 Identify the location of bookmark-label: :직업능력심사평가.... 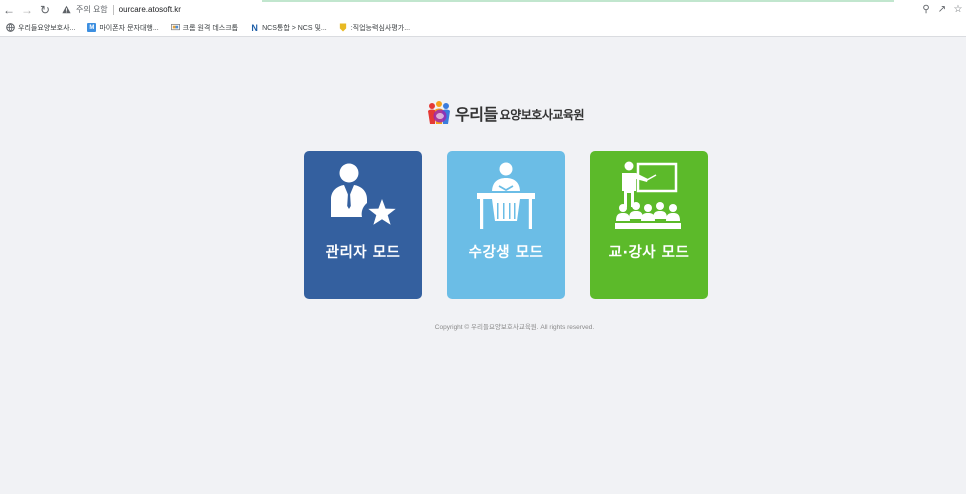
(380, 28).